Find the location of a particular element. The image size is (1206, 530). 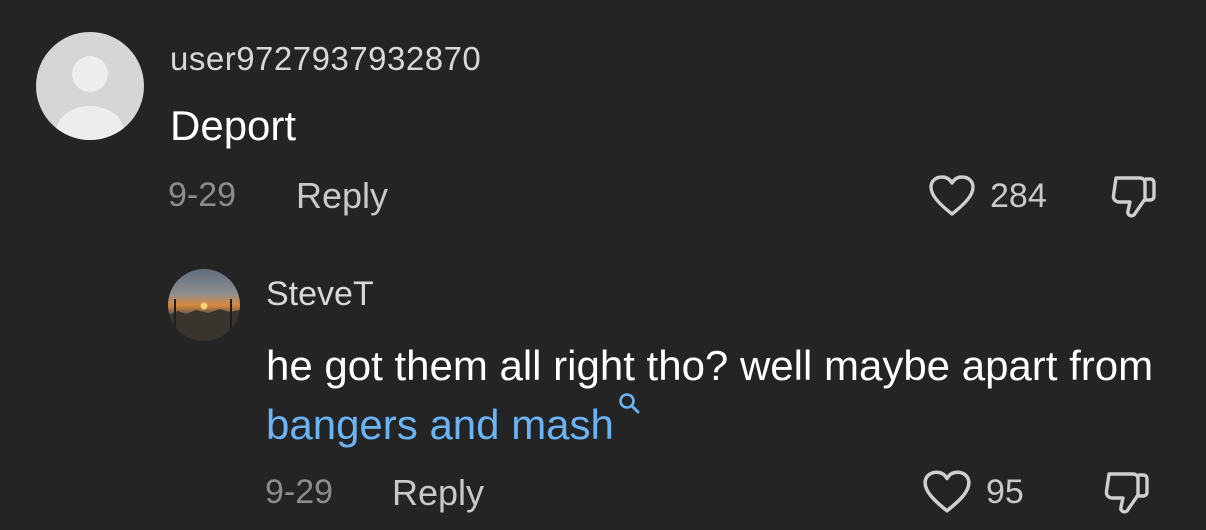

like-count: 95 is located at coordinates (1005, 491).